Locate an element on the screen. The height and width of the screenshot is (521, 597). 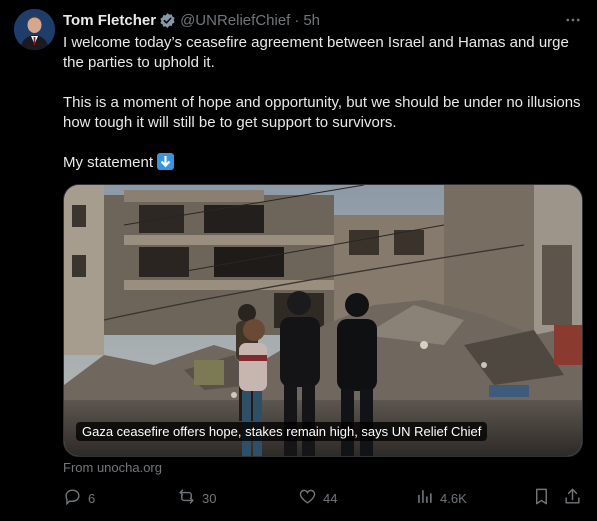
share-button is located at coordinates (572, 498).